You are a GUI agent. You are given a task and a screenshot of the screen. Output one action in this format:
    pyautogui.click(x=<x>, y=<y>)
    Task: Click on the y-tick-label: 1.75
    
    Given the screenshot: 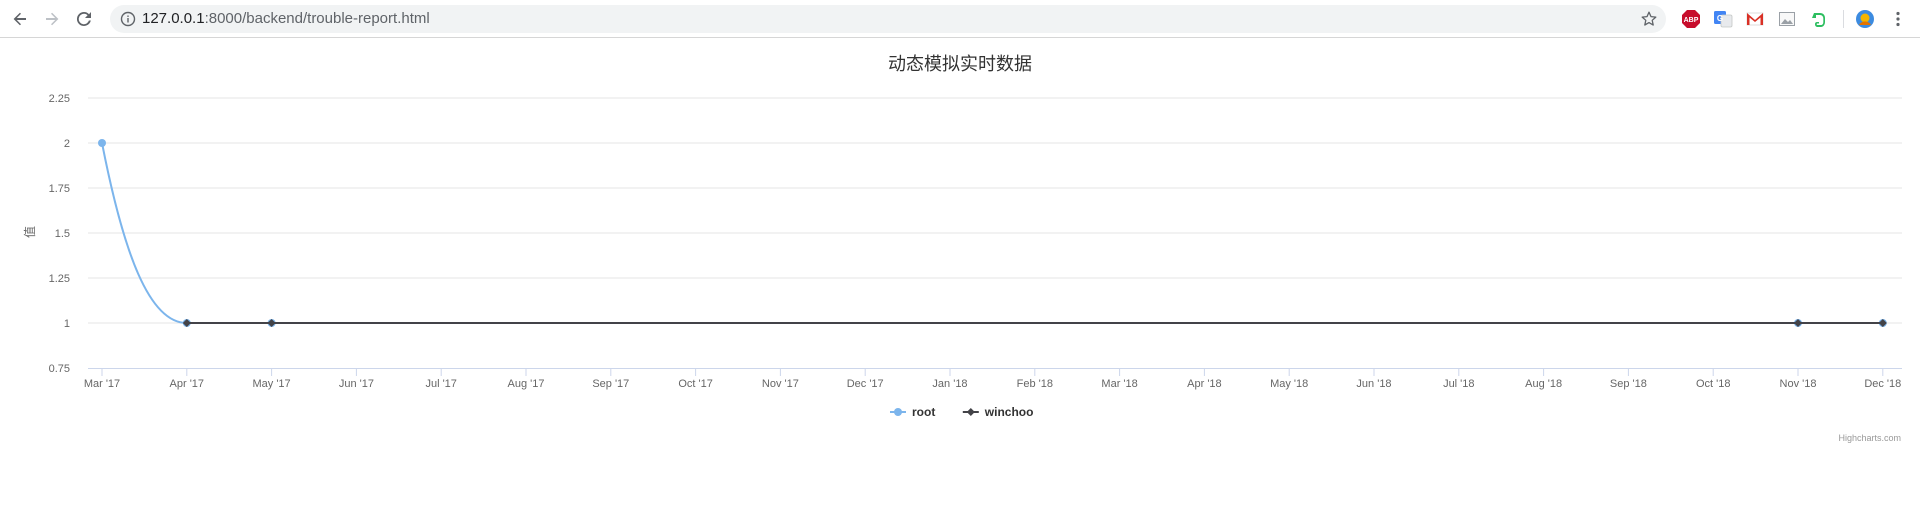 What is the action you would take?
    pyautogui.click(x=59, y=189)
    